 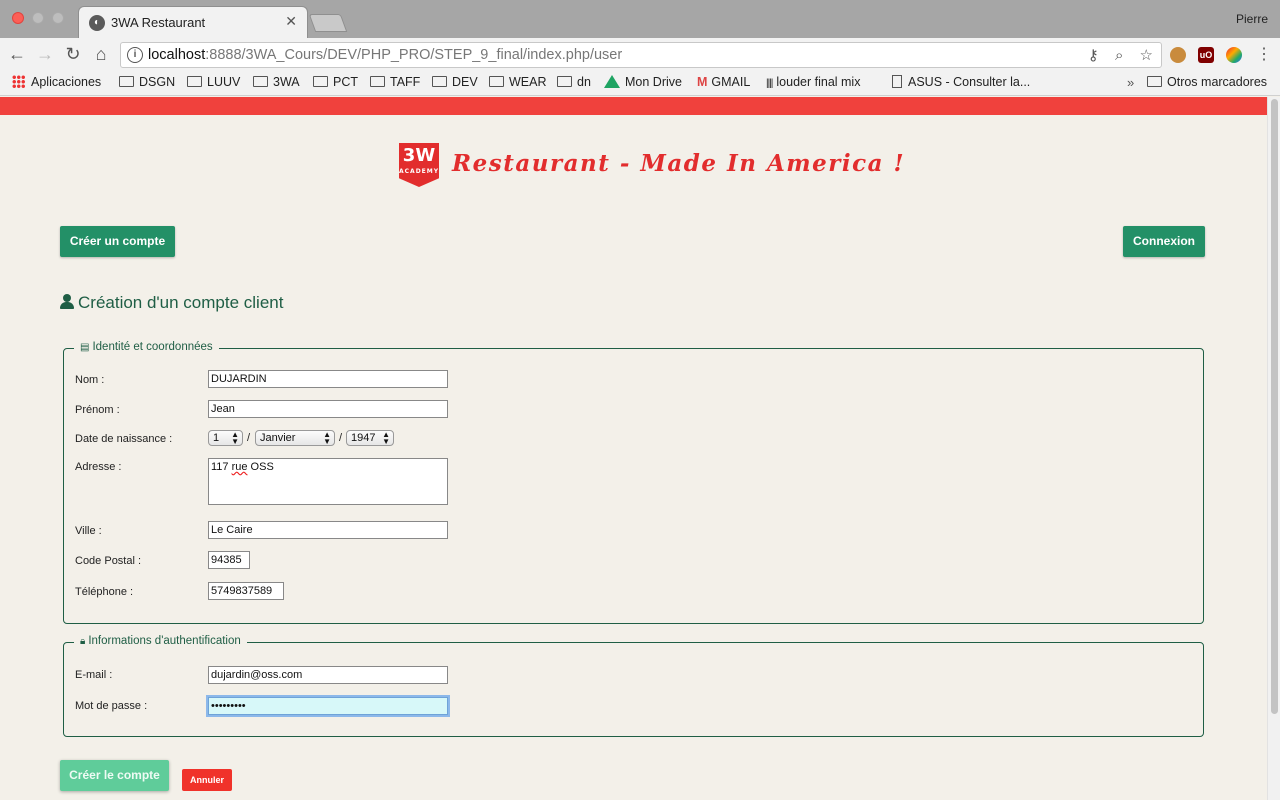 What do you see at coordinates (395, 82) in the screenshot?
I see `bookmark-folder-taff: TAFF` at bounding box center [395, 82].